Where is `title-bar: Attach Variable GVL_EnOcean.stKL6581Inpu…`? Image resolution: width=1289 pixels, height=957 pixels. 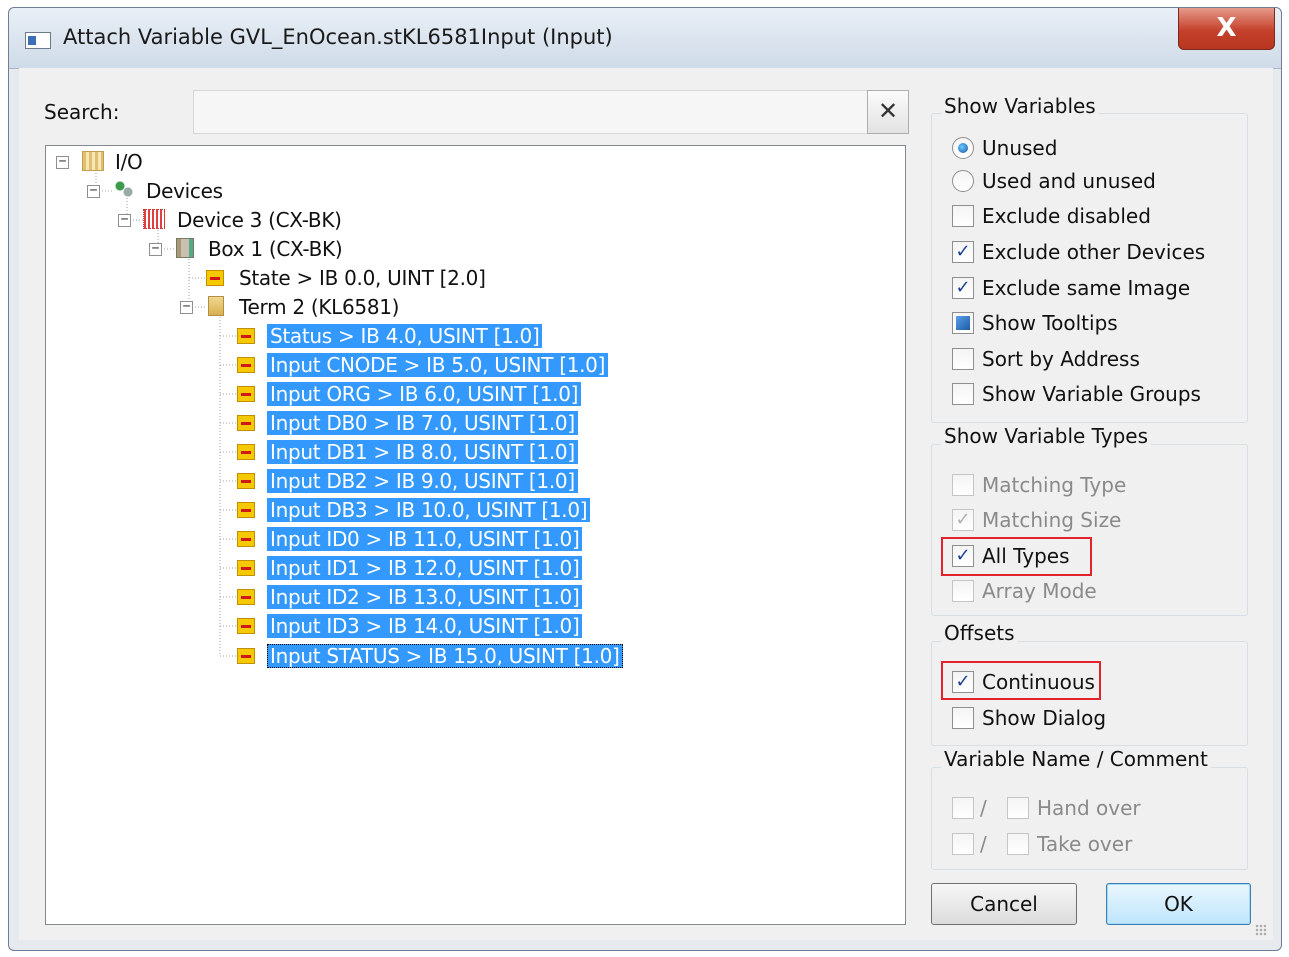
title-bar: Attach Variable GVL_EnOcean.stKL6581Inpu… is located at coordinates (645, 38).